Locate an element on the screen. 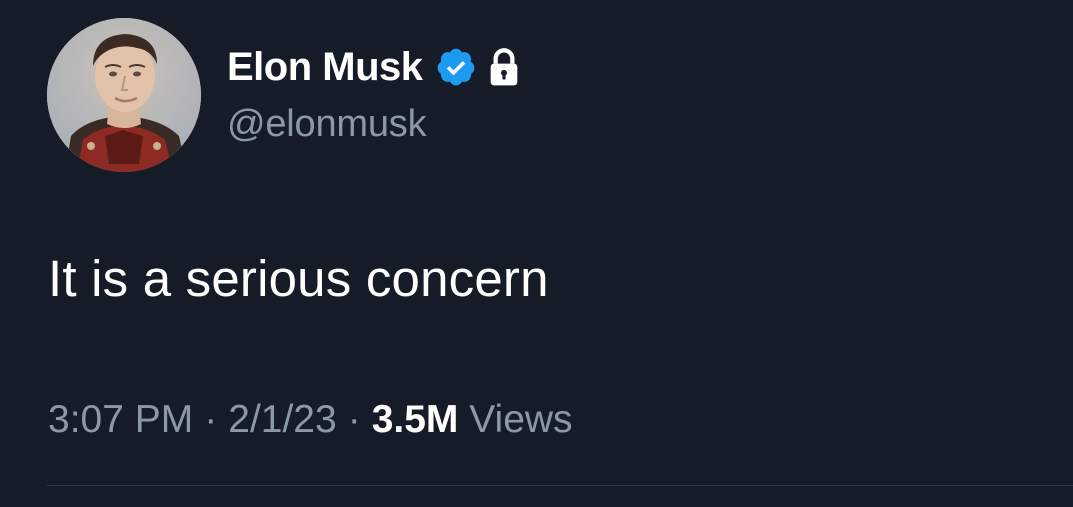 This screenshot has width=1073, height=507. tweet-date: 2/1/23 is located at coordinates (282, 419).